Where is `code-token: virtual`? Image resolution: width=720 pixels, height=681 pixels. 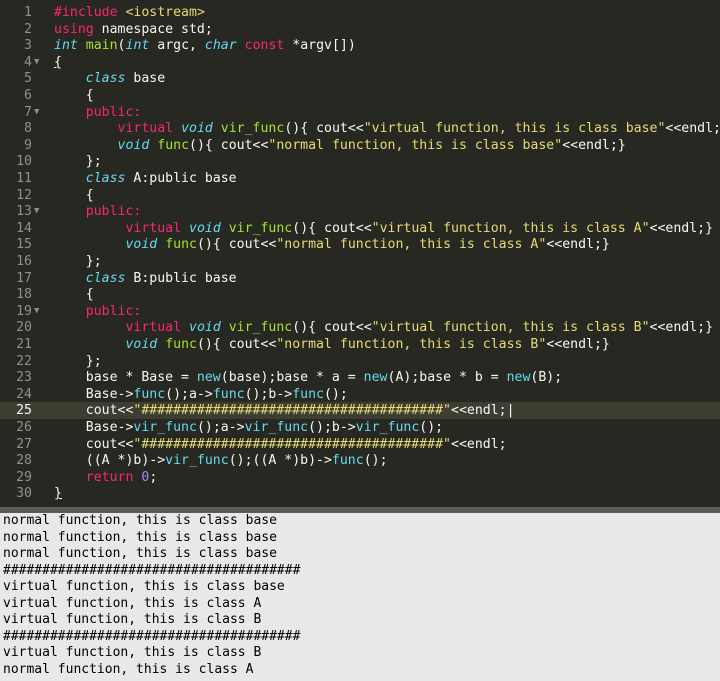 code-token: virtual is located at coordinates (153, 328).